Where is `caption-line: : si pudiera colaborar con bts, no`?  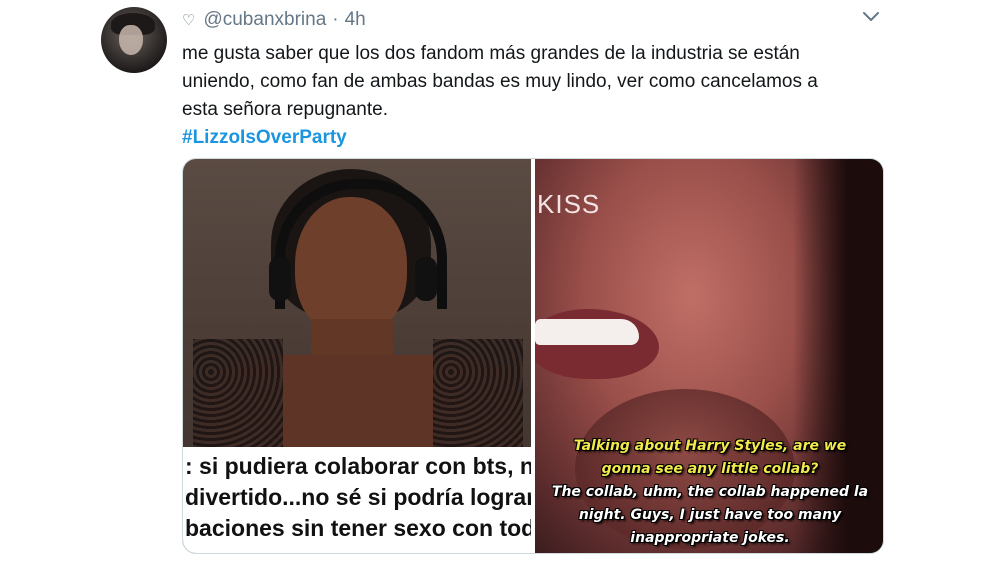 caption-line: : si pudiera colaborar con bts, no is located at coordinates (358, 466).